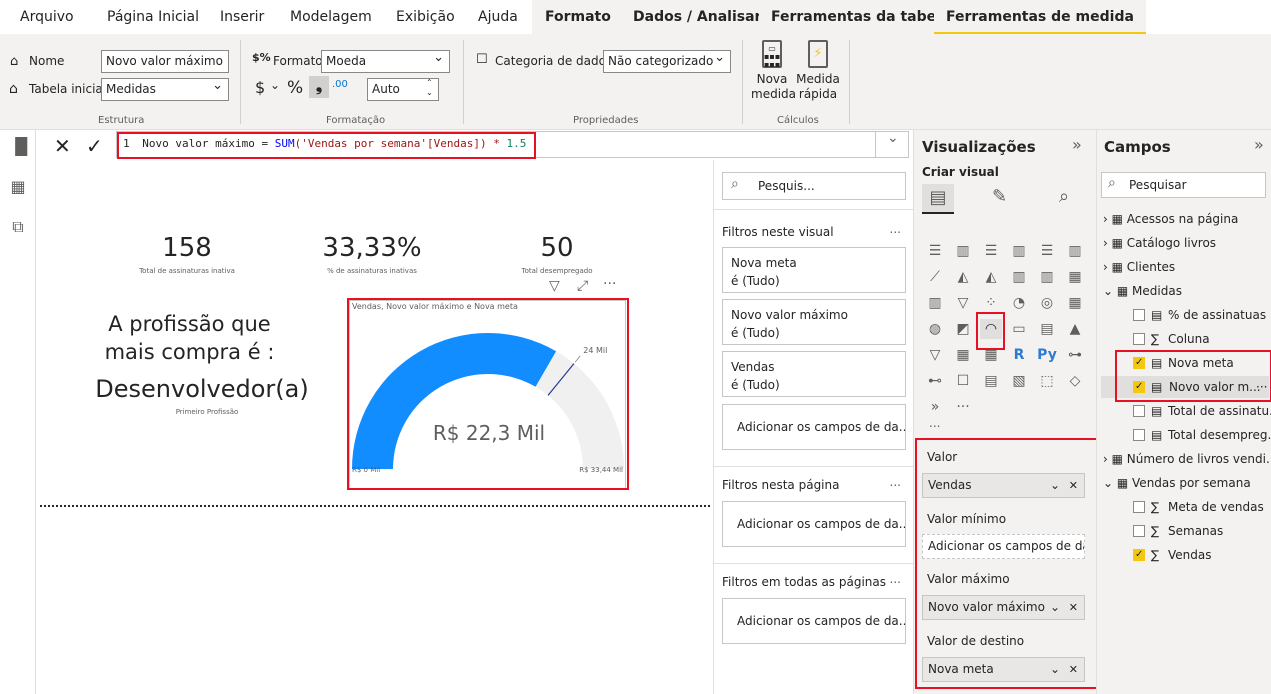 The image size is (1271, 694). Describe the element at coordinates (1019, 277) in the screenshot. I see `line-column-icon: ▥` at that location.